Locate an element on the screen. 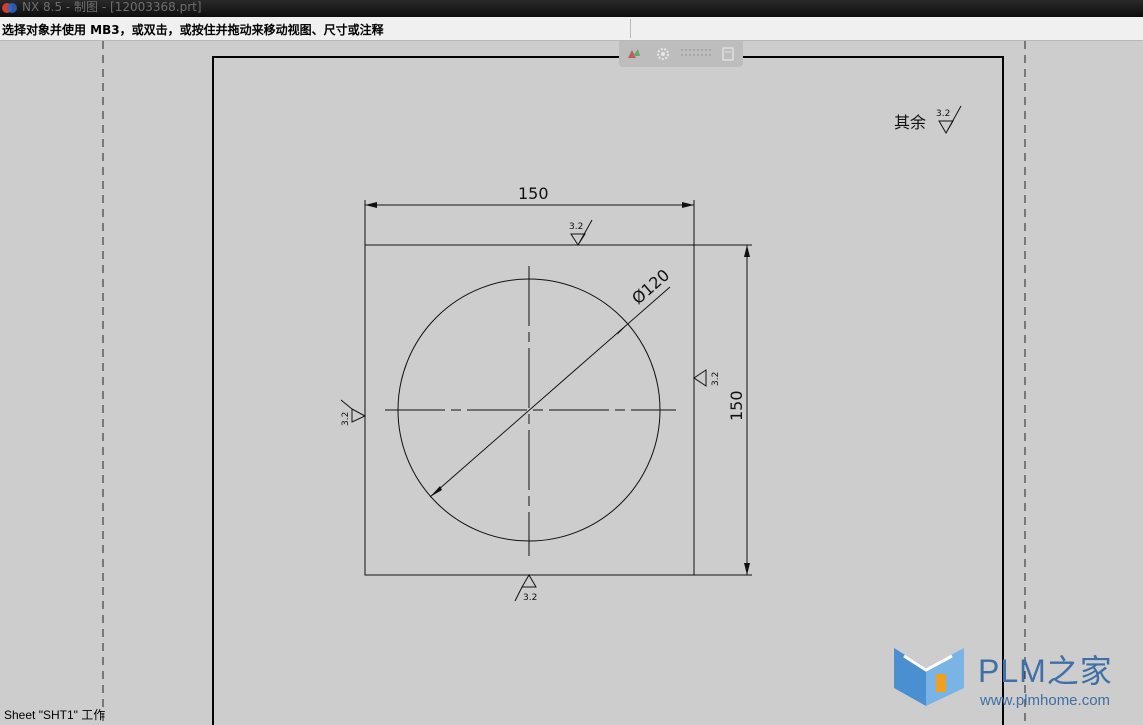 The width and height of the screenshot is (1143, 725). view-color-icon is located at coordinates (634, 54).